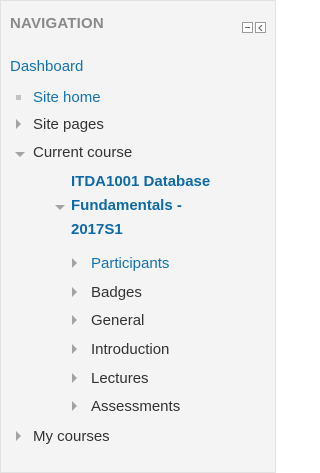  Describe the element at coordinates (140, 182) in the screenshot. I see `course-name-line1: ITDA1001 Database` at that location.